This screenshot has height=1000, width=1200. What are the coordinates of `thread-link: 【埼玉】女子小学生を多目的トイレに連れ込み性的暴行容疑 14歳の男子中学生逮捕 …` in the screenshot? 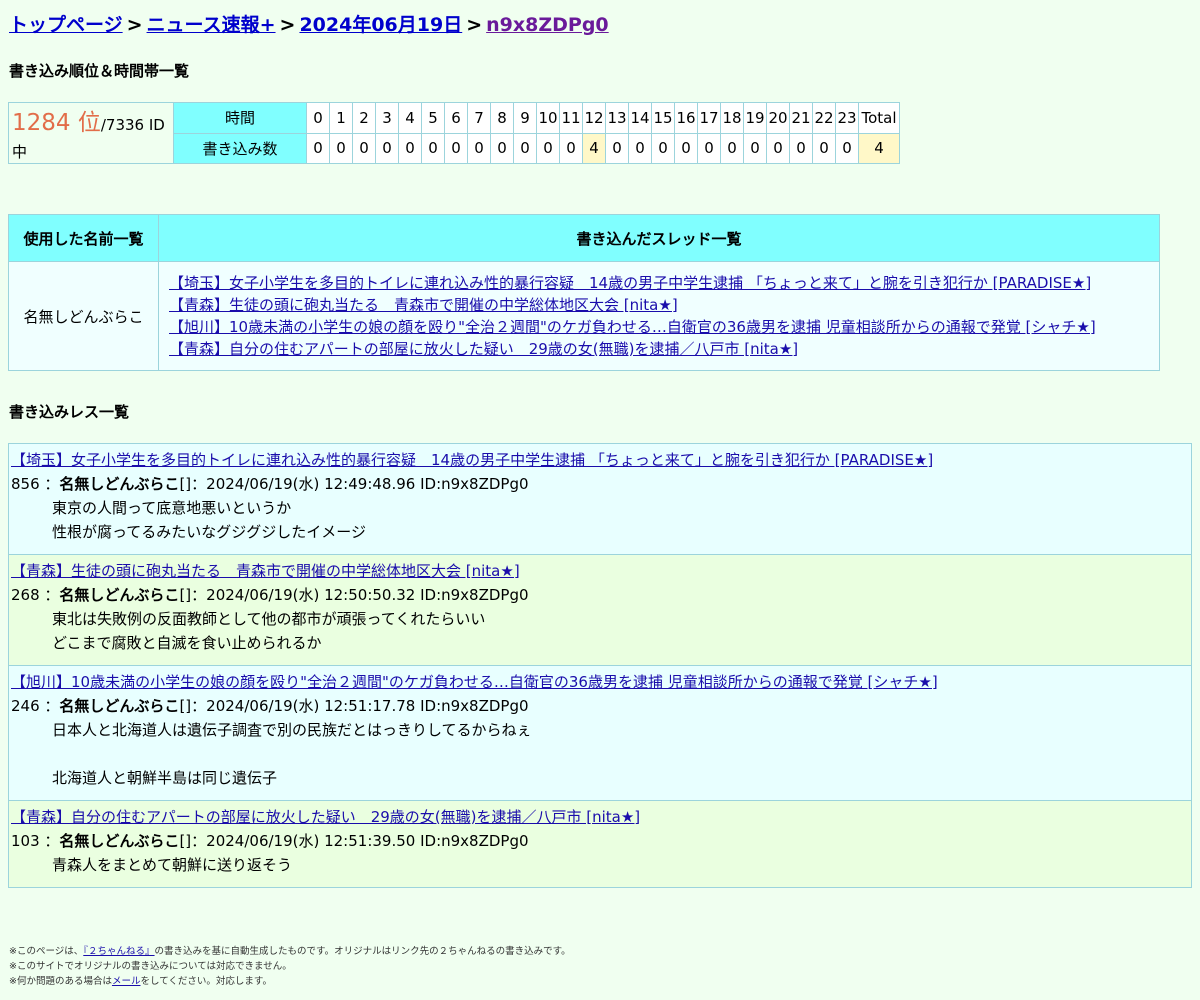 It's located at (659, 283).